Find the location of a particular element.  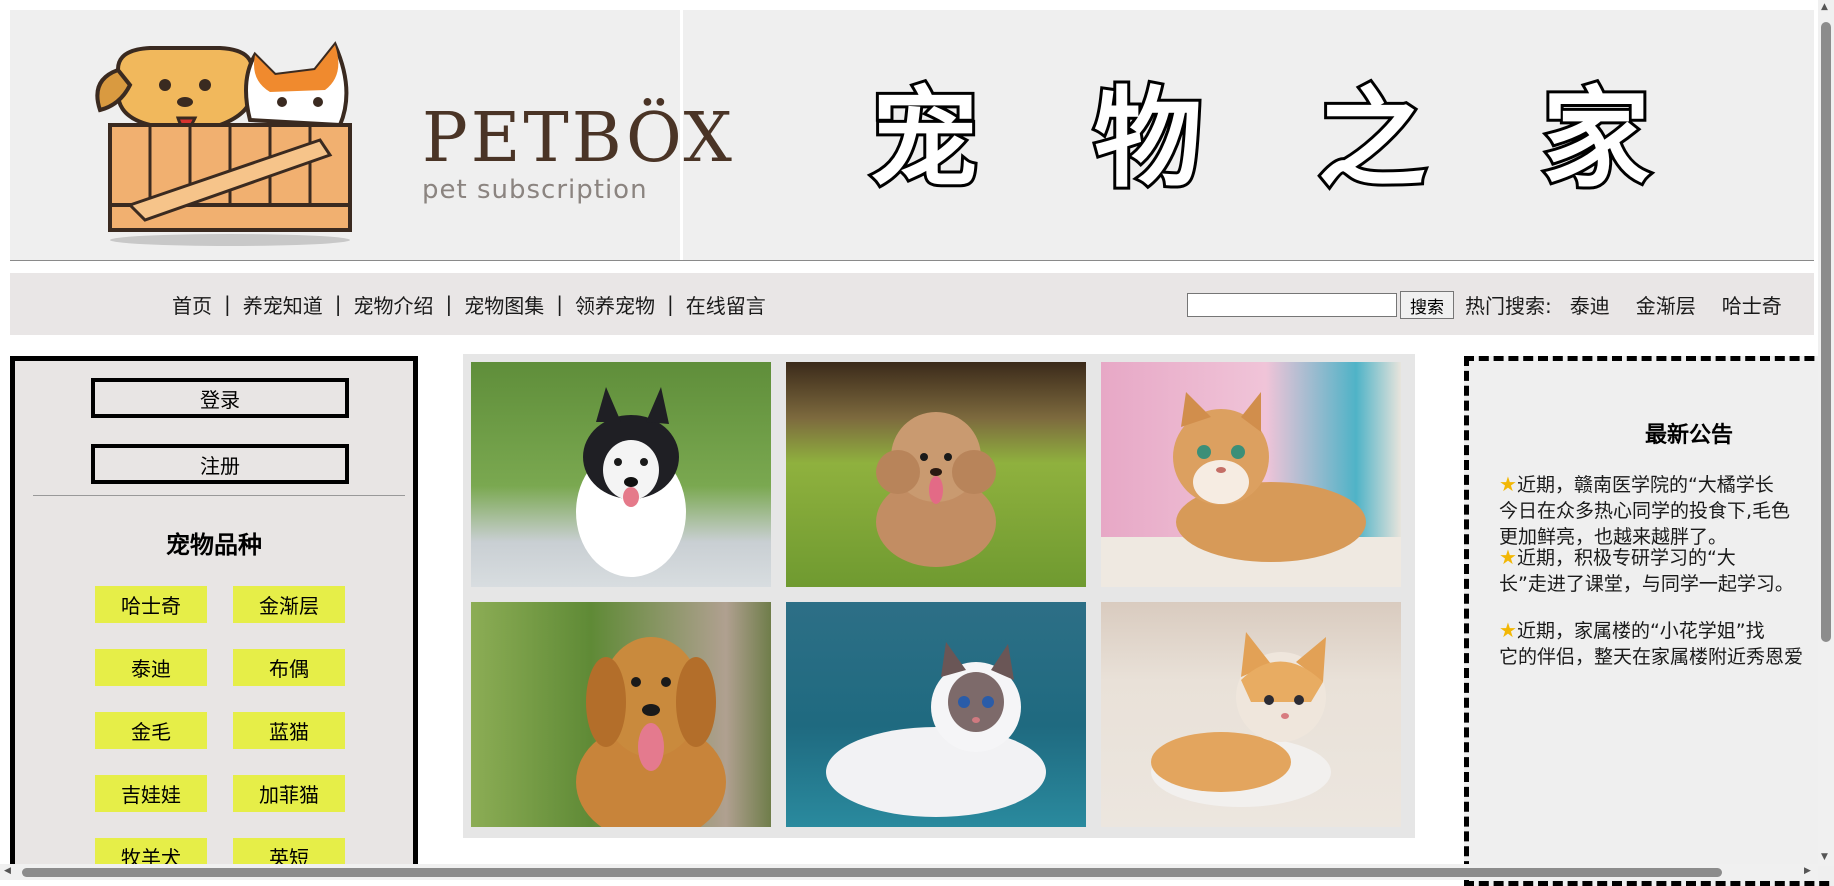

nav-link-home: 首页 is located at coordinates (192, 304).